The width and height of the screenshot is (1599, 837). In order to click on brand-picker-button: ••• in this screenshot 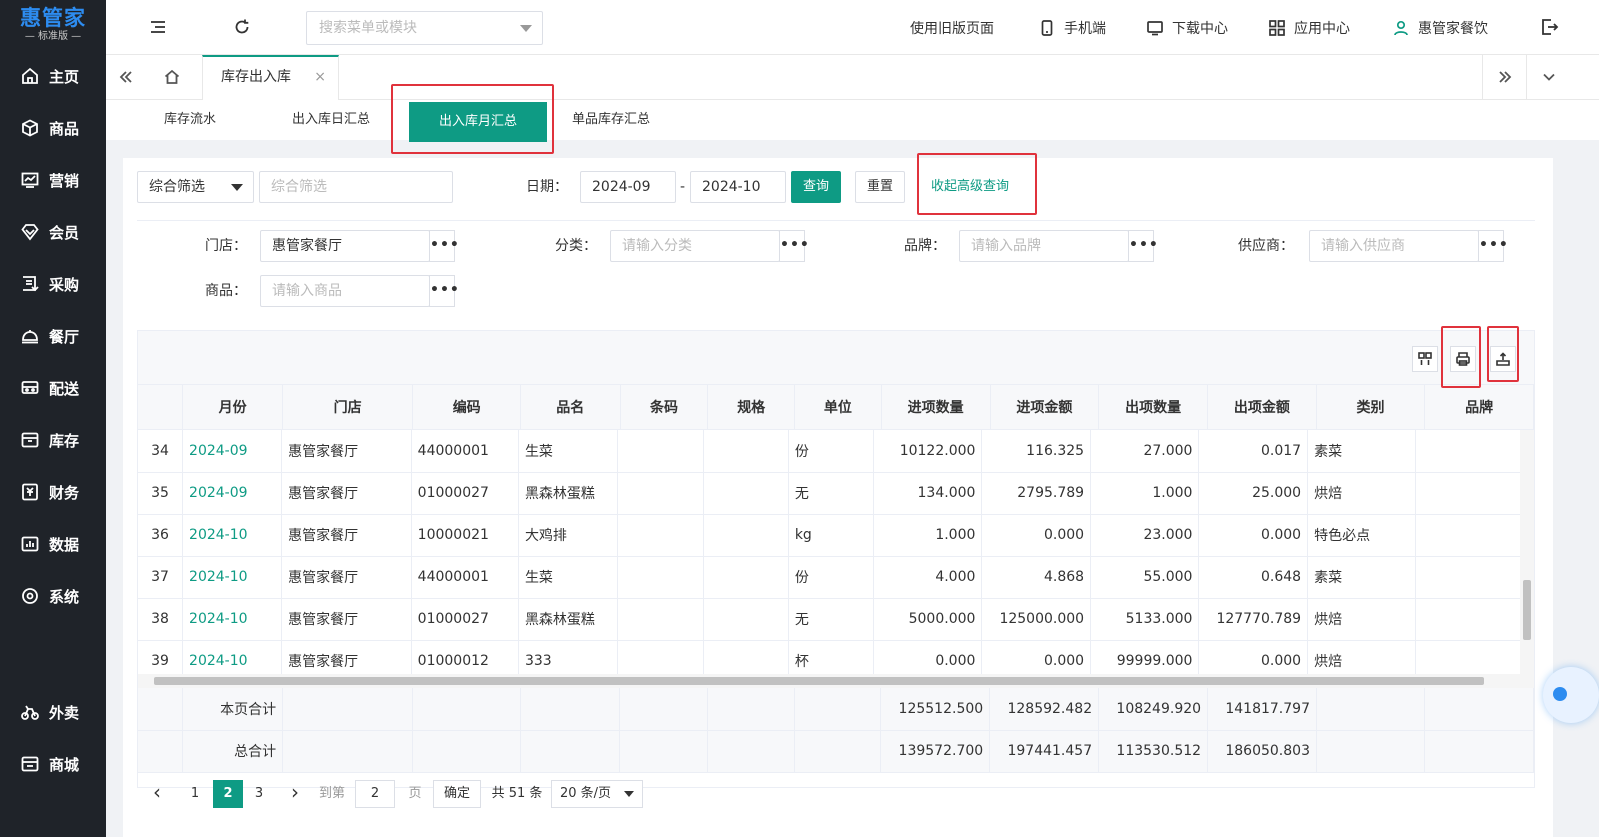, I will do `click(1143, 246)`.